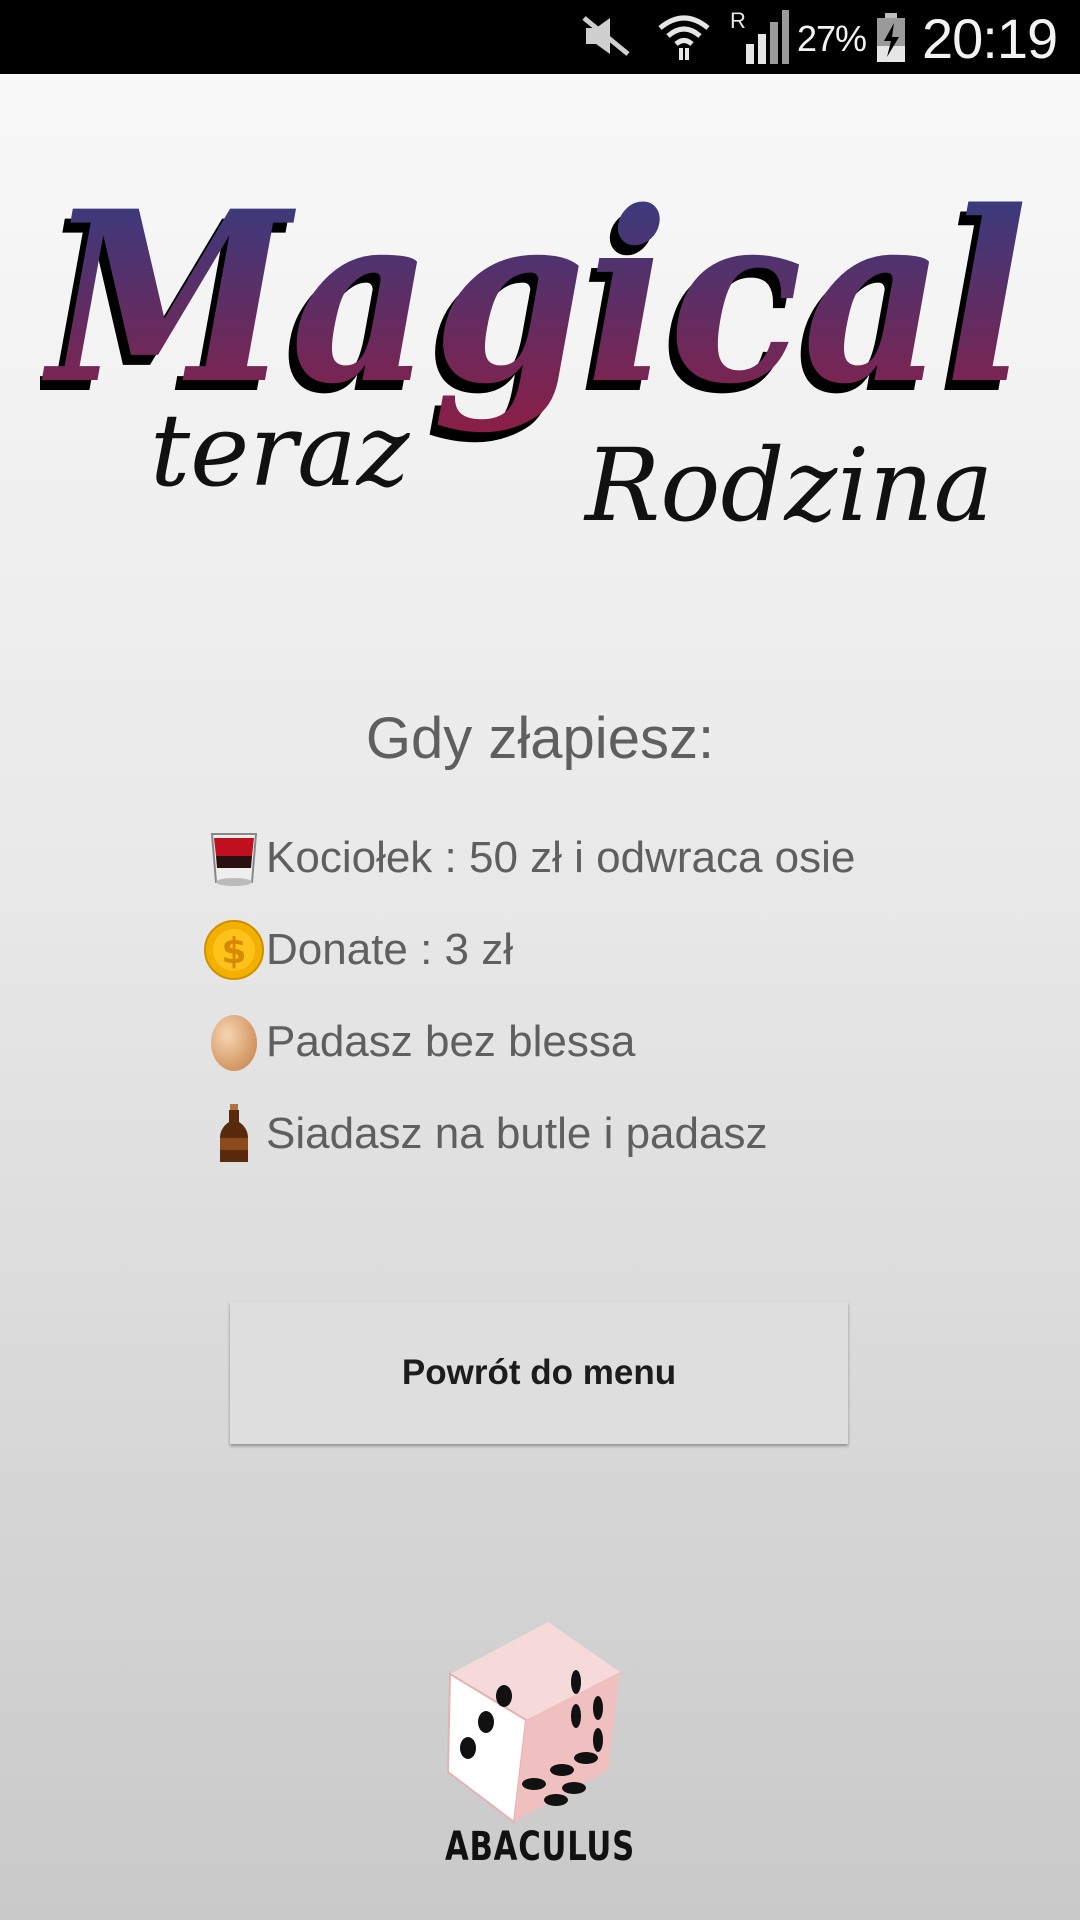 The width and height of the screenshot is (1080, 1920). Describe the element at coordinates (759, 36) in the screenshot. I see `roaming-signal-icon: R` at that location.